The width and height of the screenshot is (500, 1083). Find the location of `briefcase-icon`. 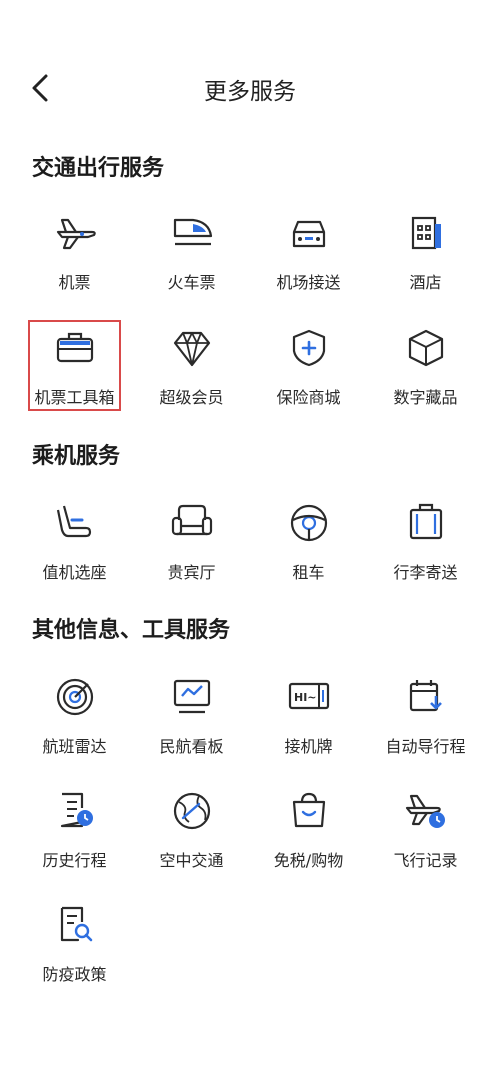

briefcase-icon is located at coordinates (75, 347).